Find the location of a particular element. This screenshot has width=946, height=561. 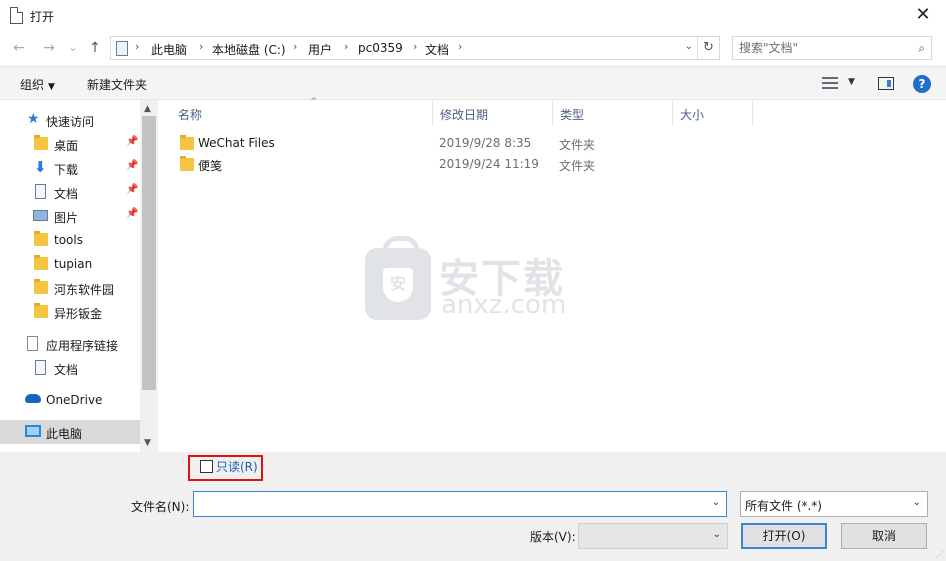

file-row: 便笺 2019/9/24 11:19 文件夹 is located at coordinates (410, 164).